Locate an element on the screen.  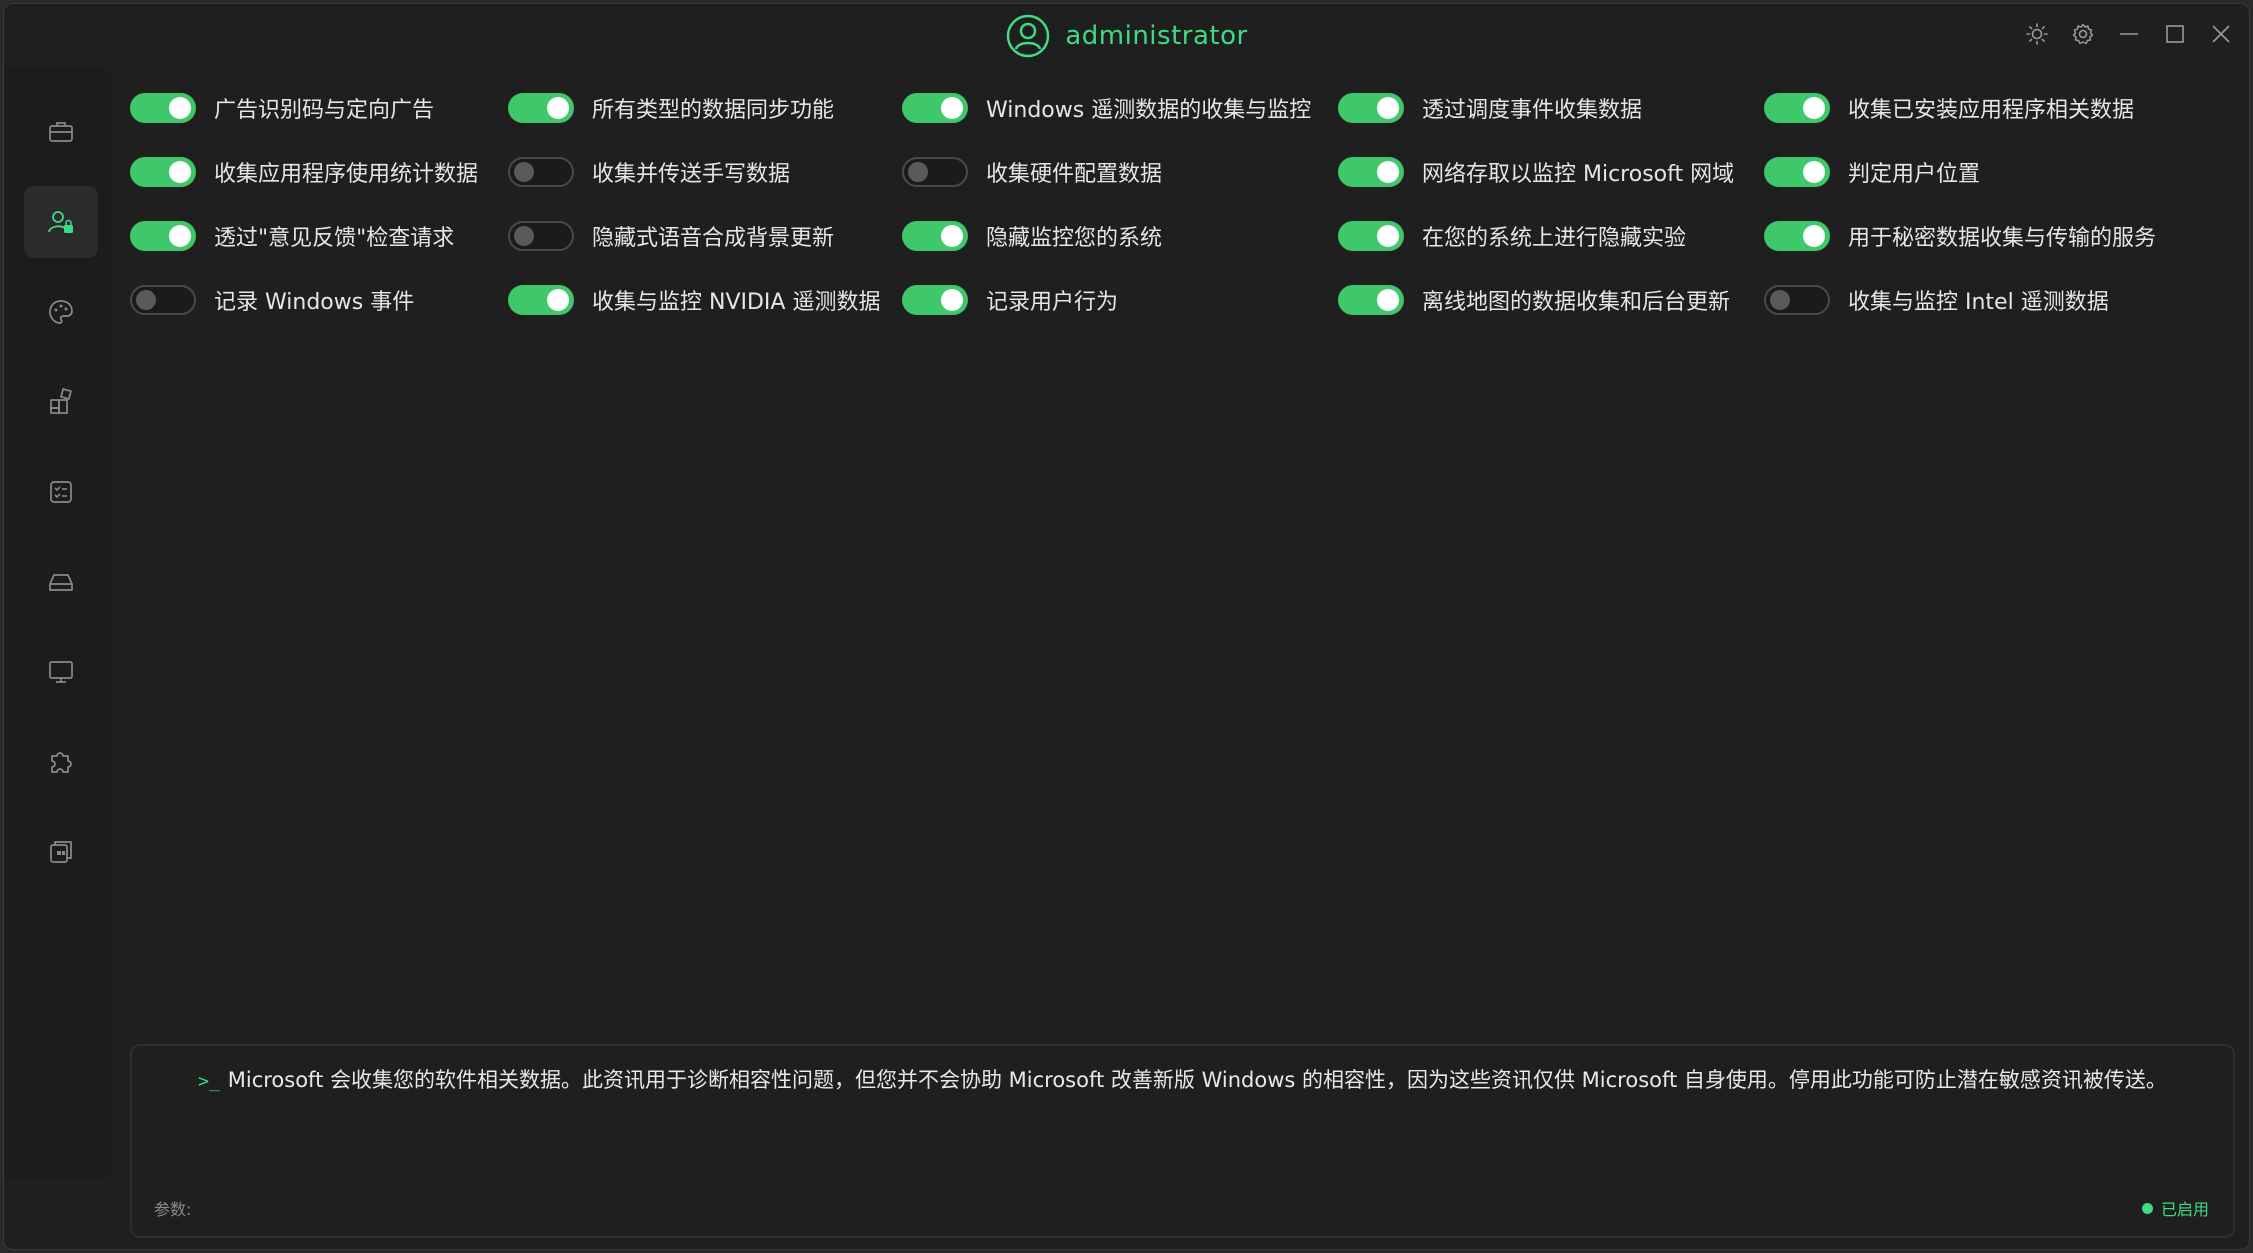
minimize-button is located at coordinates (2129, 34).